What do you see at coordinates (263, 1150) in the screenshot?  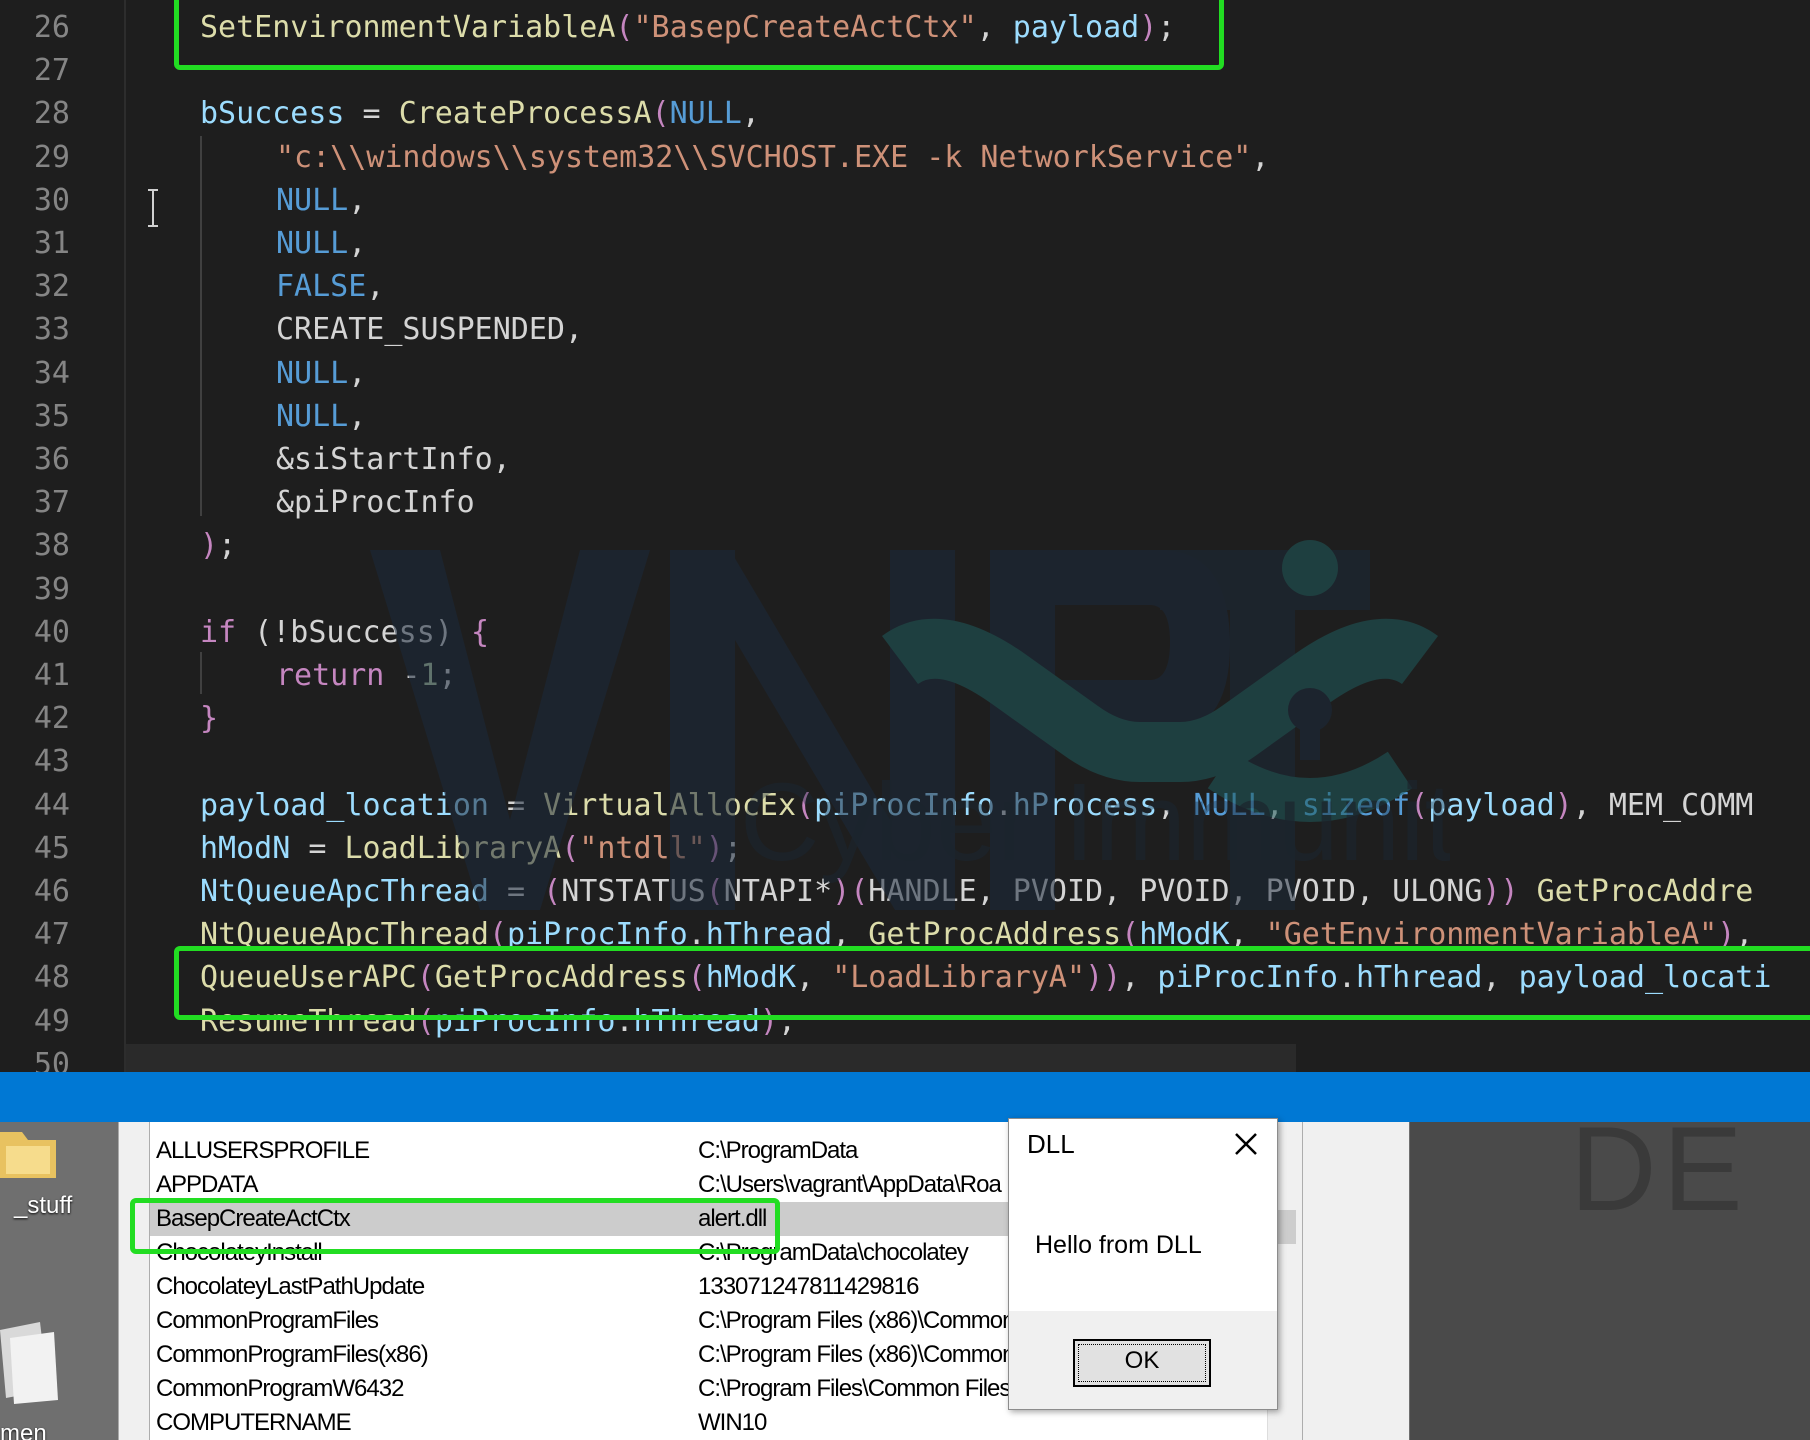 I see `env-var-name: ALLUSERSPROFILE` at bounding box center [263, 1150].